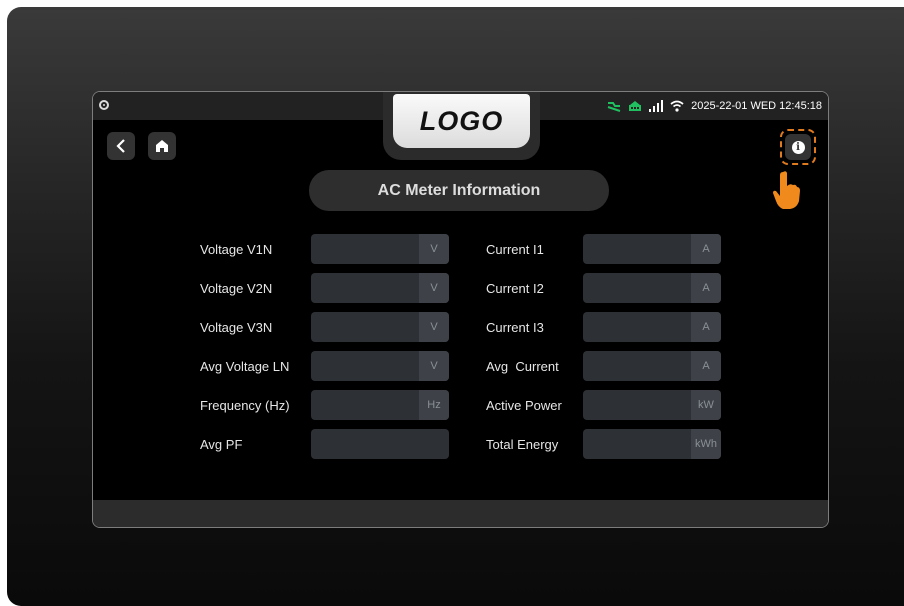 Image resolution: width=904 pixels, height=606 pixels. Describe the element at coordinates (652, 366) in the screenshot. I see `avg-current-field: A` at that location.